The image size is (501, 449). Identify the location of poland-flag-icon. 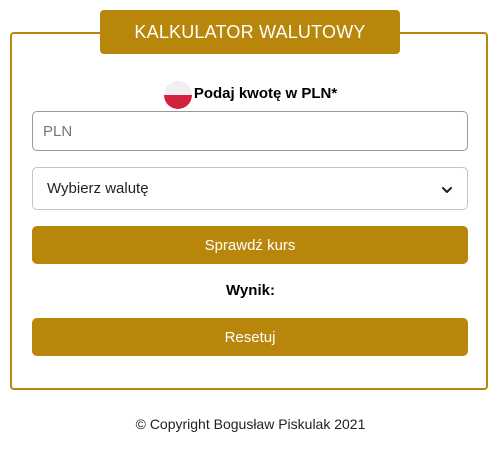
(177, 95).